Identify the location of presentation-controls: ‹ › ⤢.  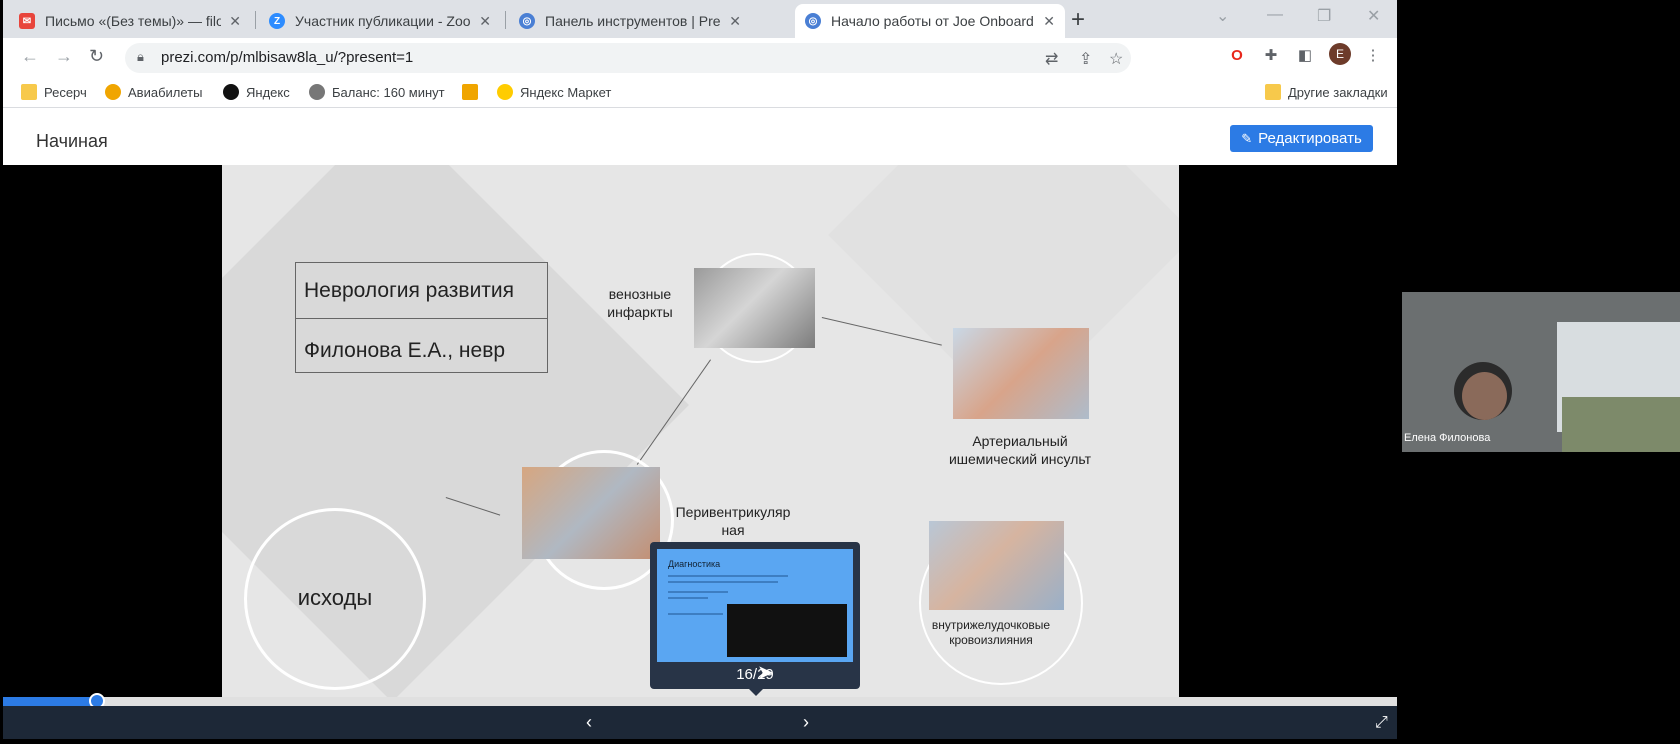
(700, 722).